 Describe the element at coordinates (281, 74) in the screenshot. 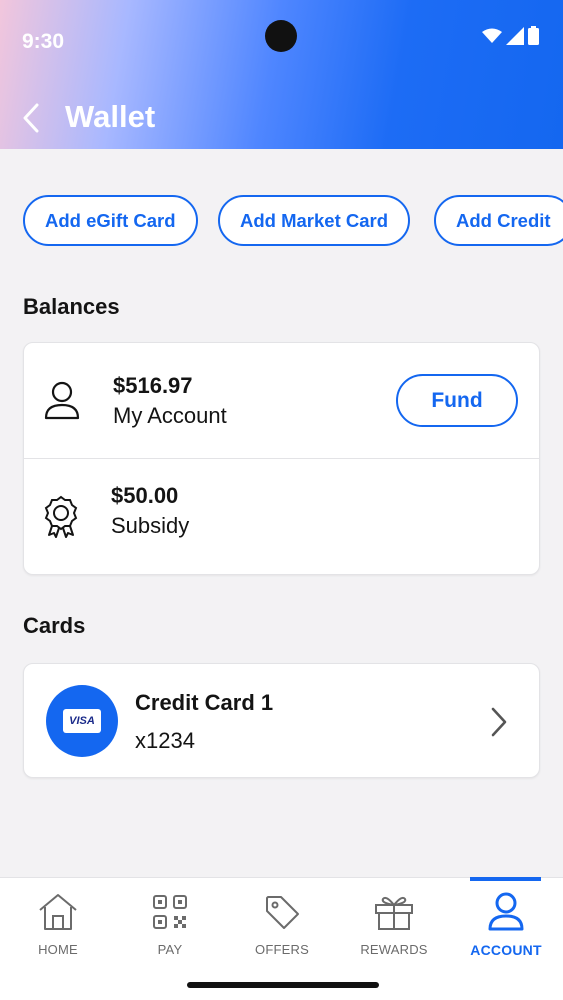

I see `app-header: 9:30 Wallet` at that location.